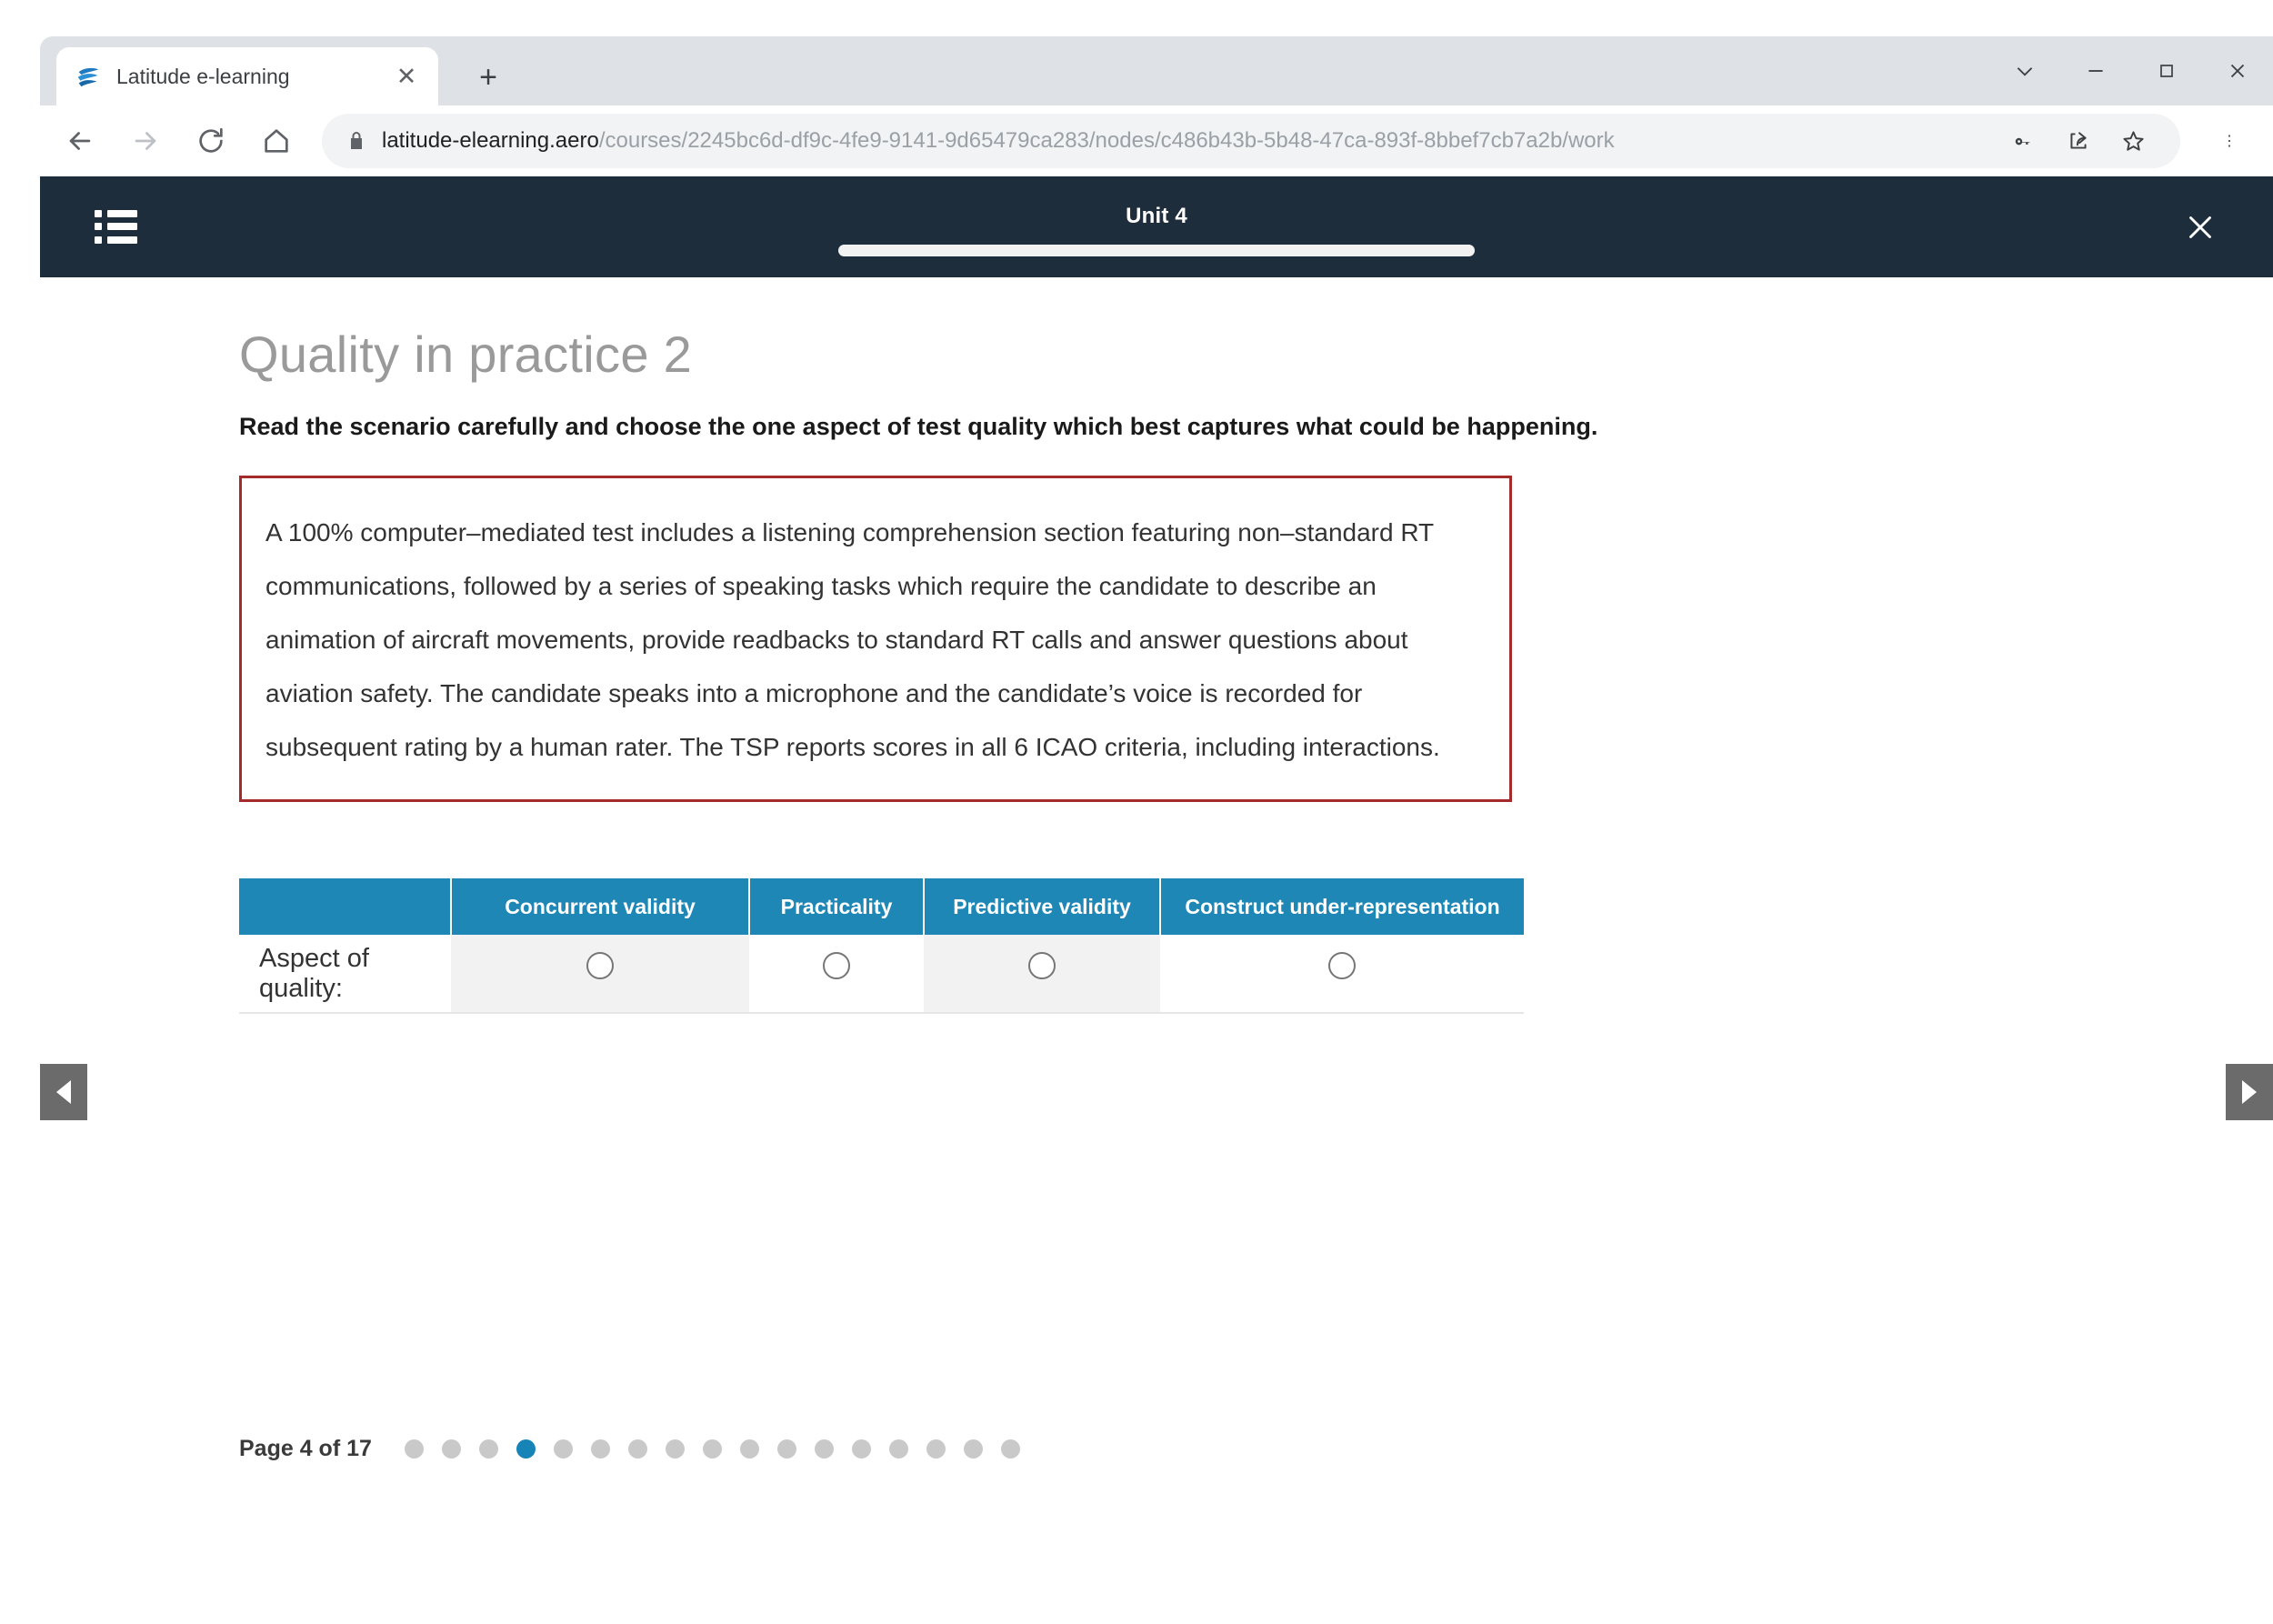 Image resolution: width=2273 pixels, height=1624 pixels. What do you see at coordinates (1042, 906) in the screenshot?
I see `column-header-predictive-validity: Predictive validity` at bounding box center [1042, 906].